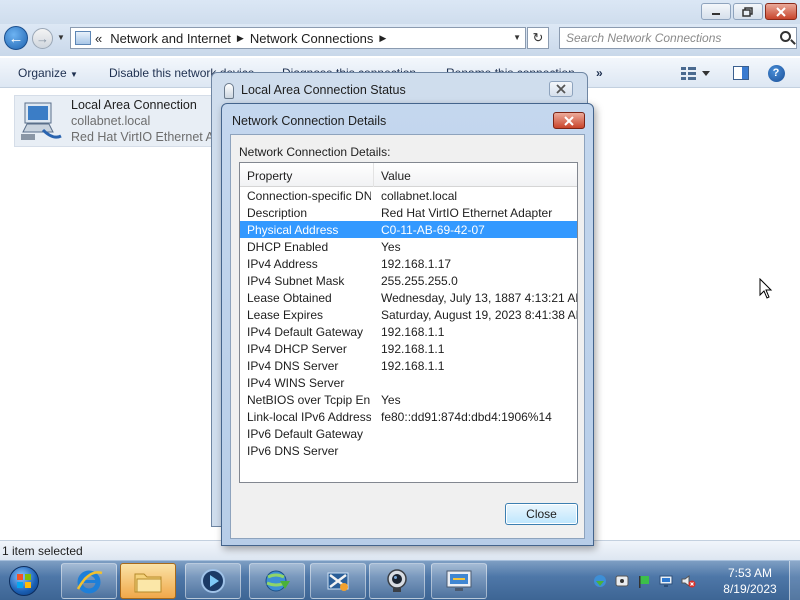 The height and width of the screenshot is (600, 800). Describe the element at coordinates (750, 581) in the screenshot. I see `taskbar-clock: 7:53 AM 8/19/2023` at that location.